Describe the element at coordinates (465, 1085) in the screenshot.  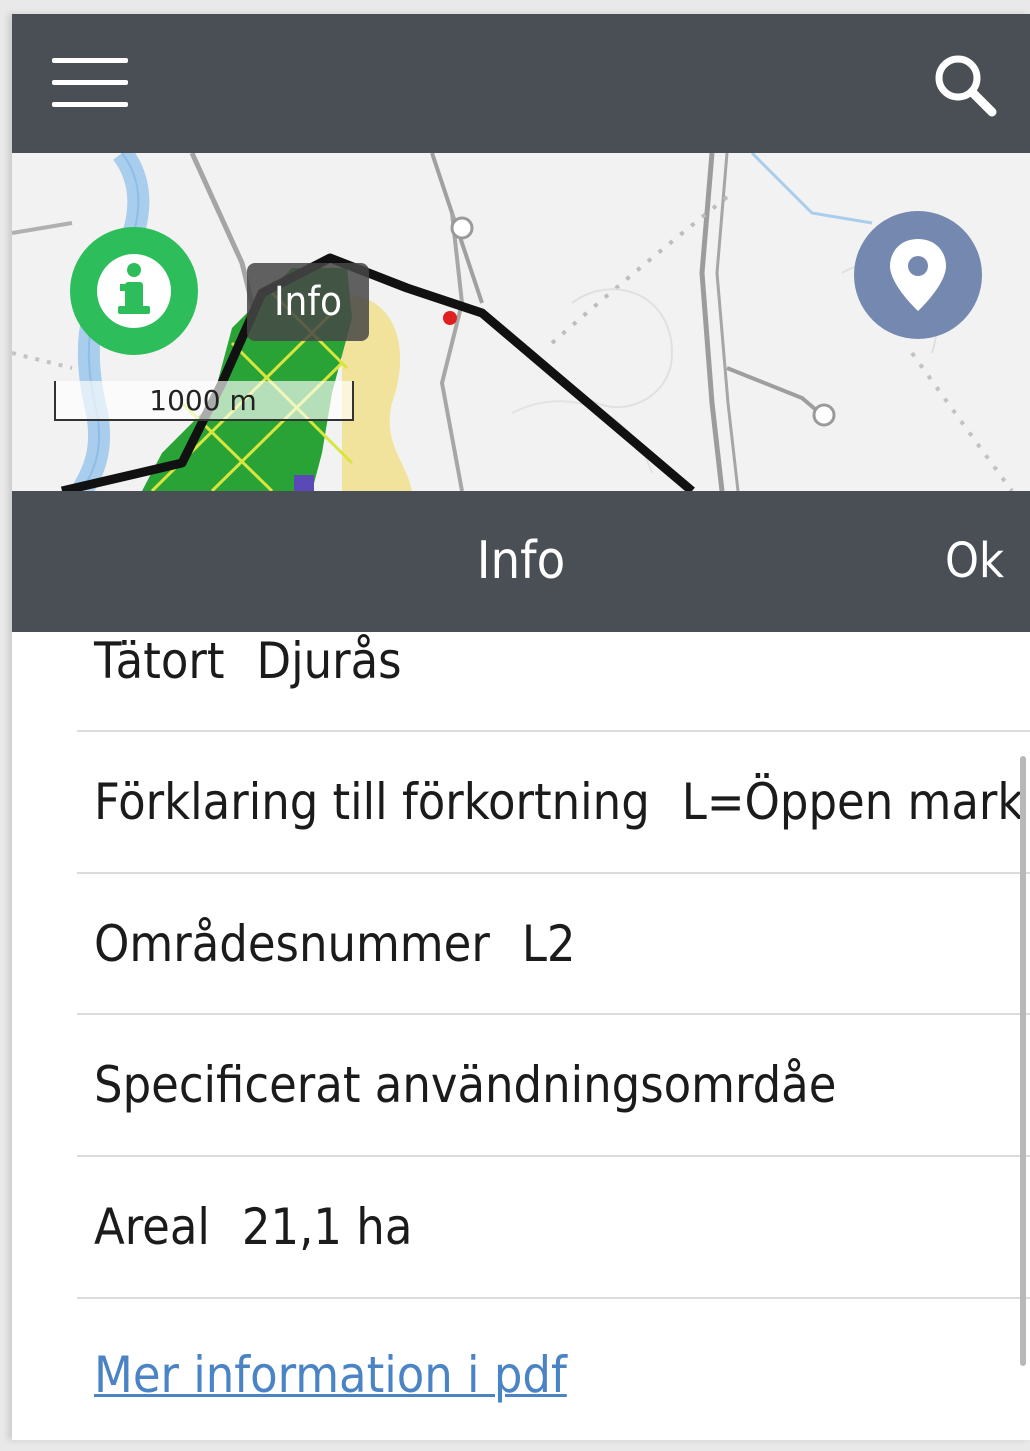
I see `attribute-label: Specificerat användningsomrdåe` at that location.